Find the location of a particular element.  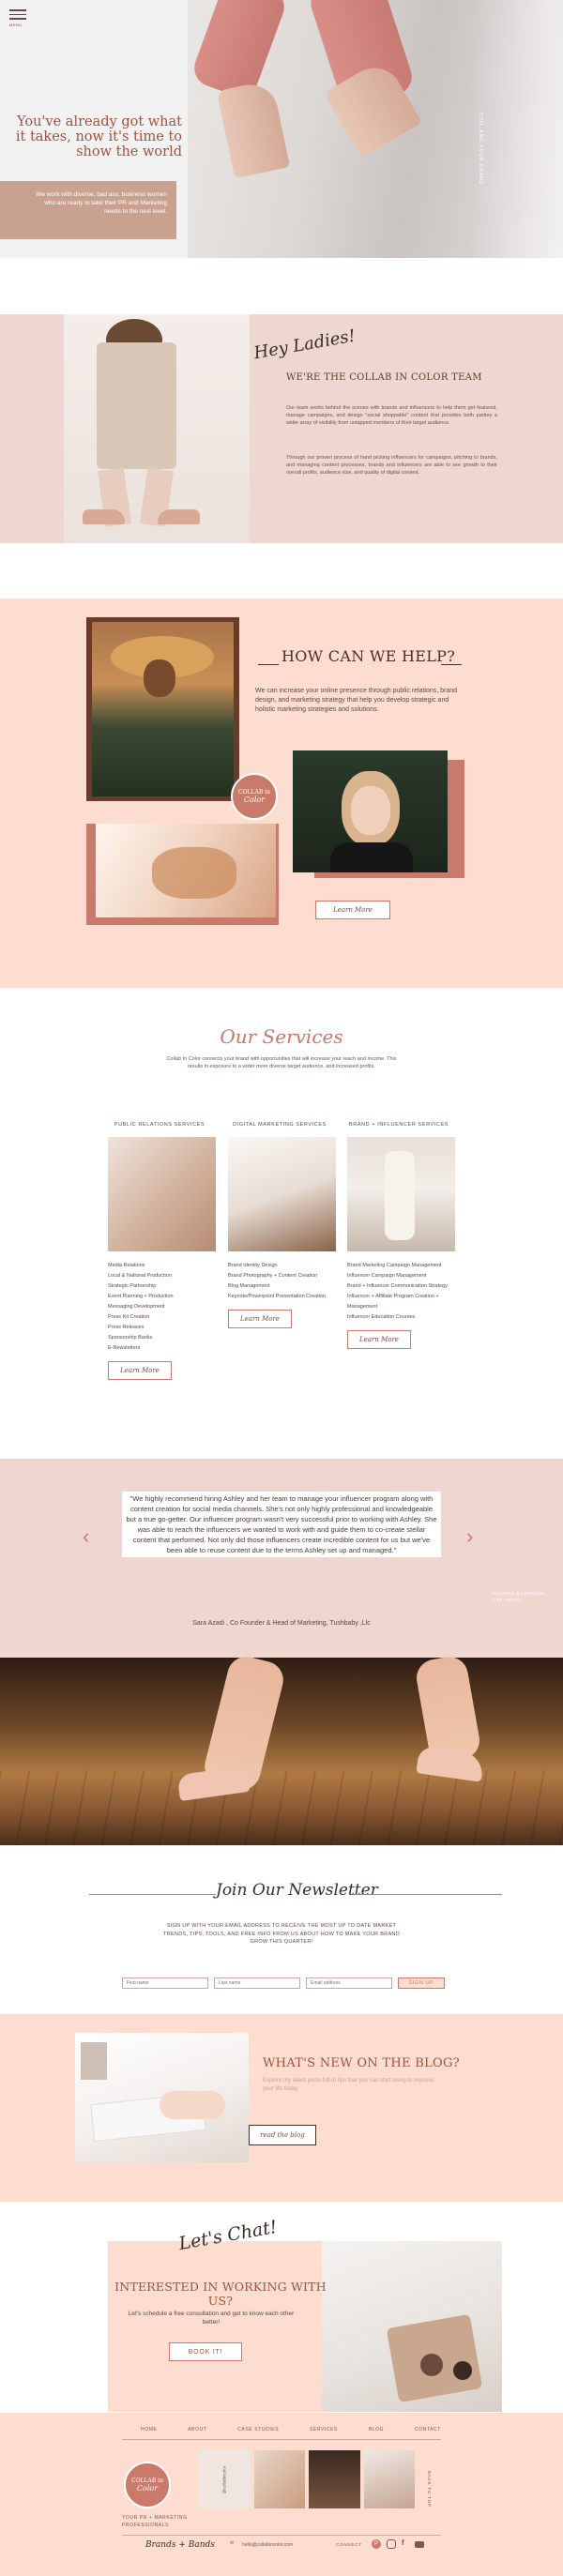

team-photo is located at coordinates (157, 428).